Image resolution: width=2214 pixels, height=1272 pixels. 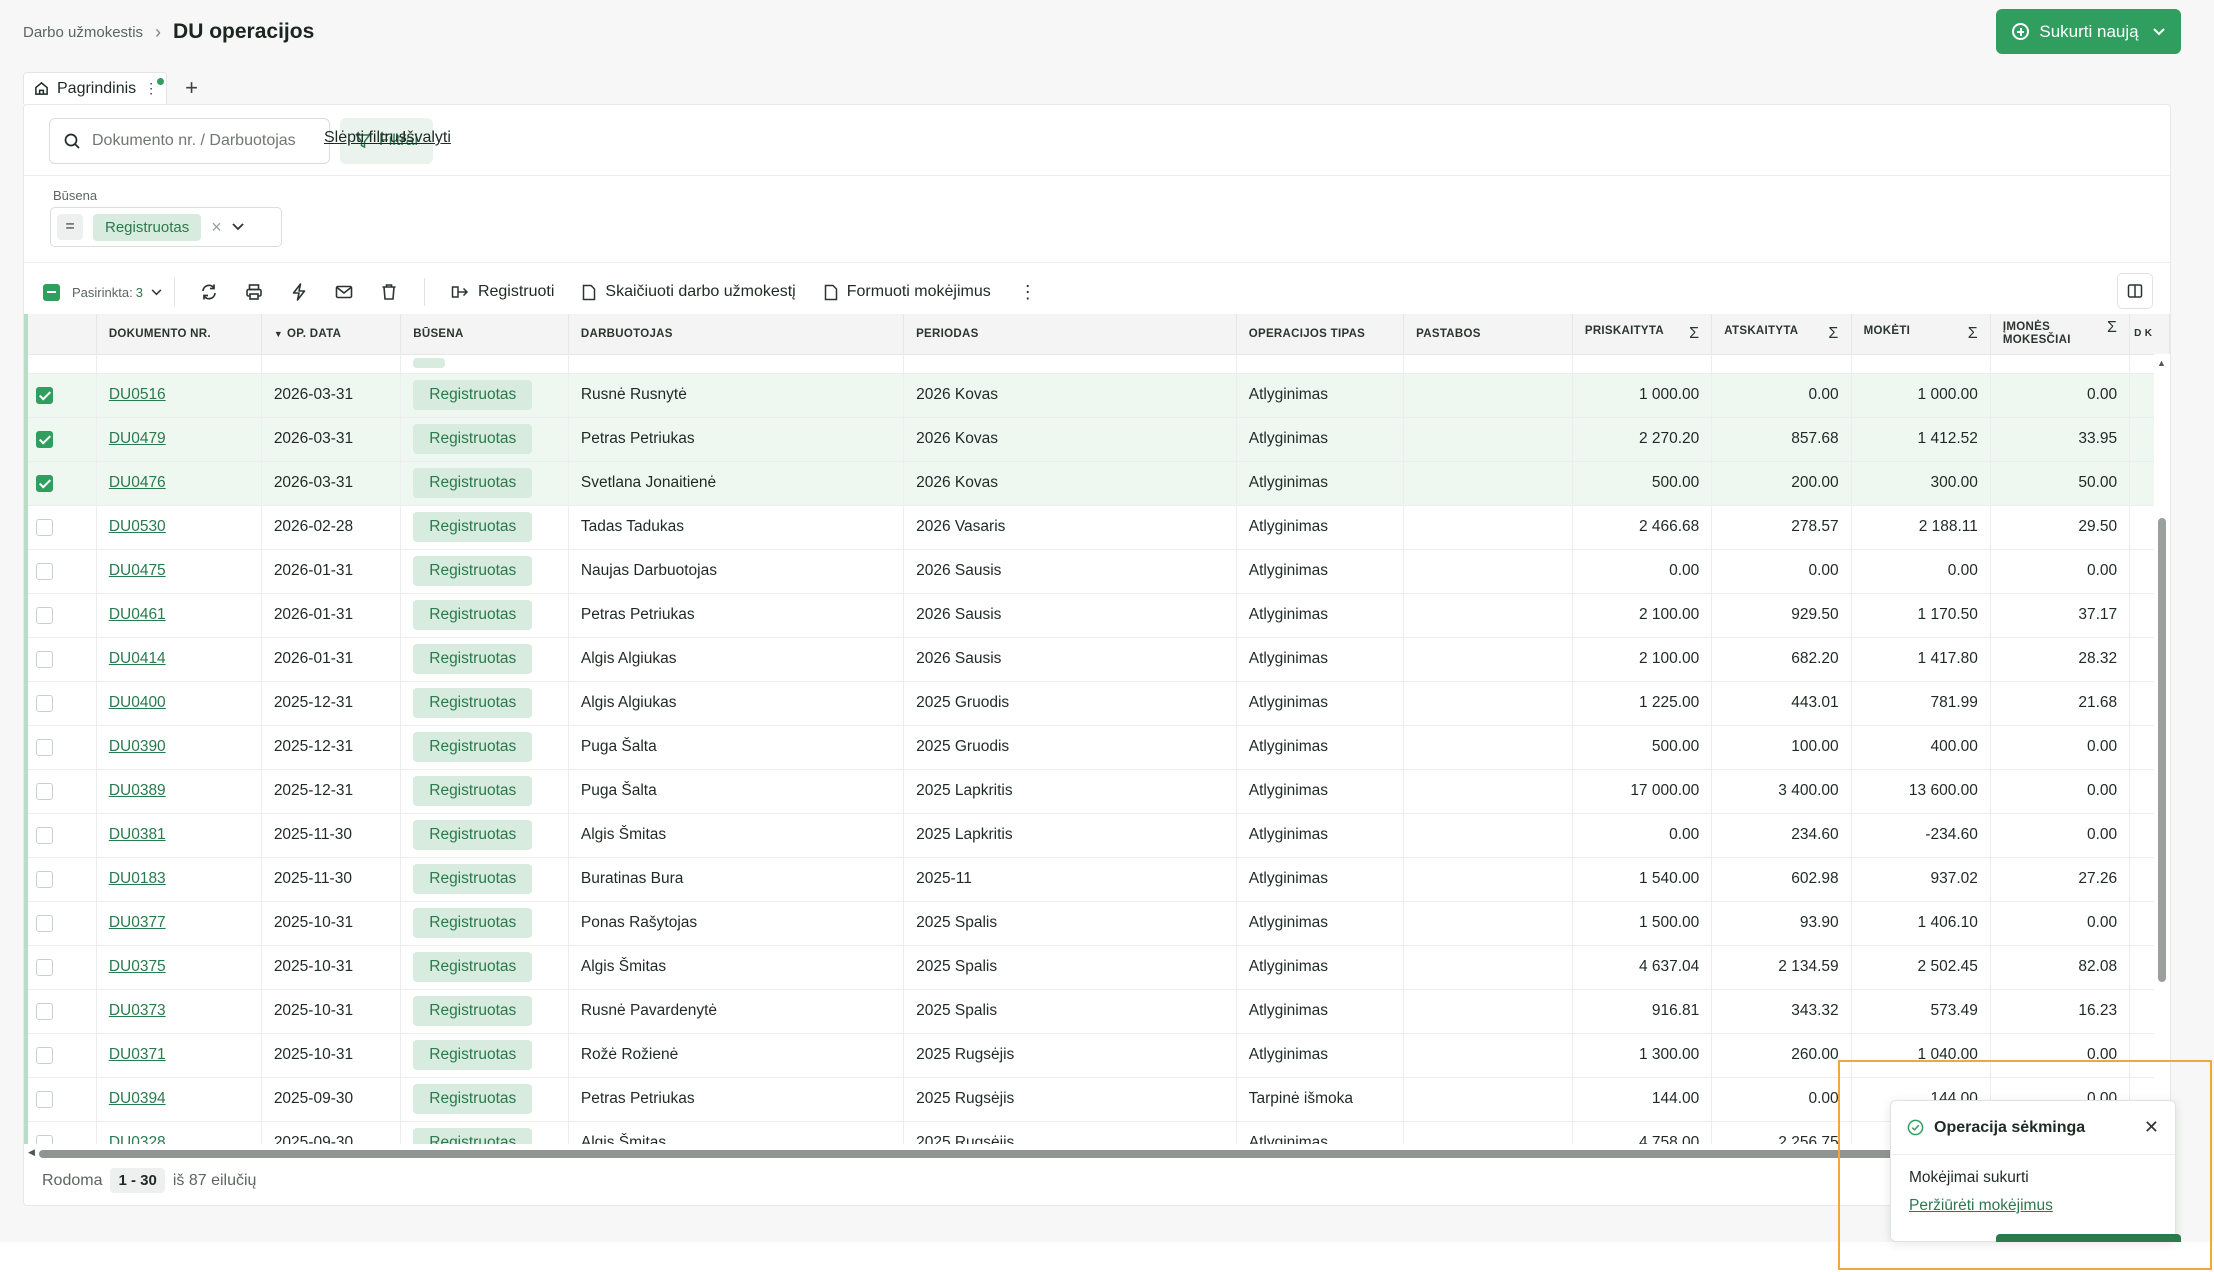 I want to click on add-tab-button: +, so click(x=191, y=88).